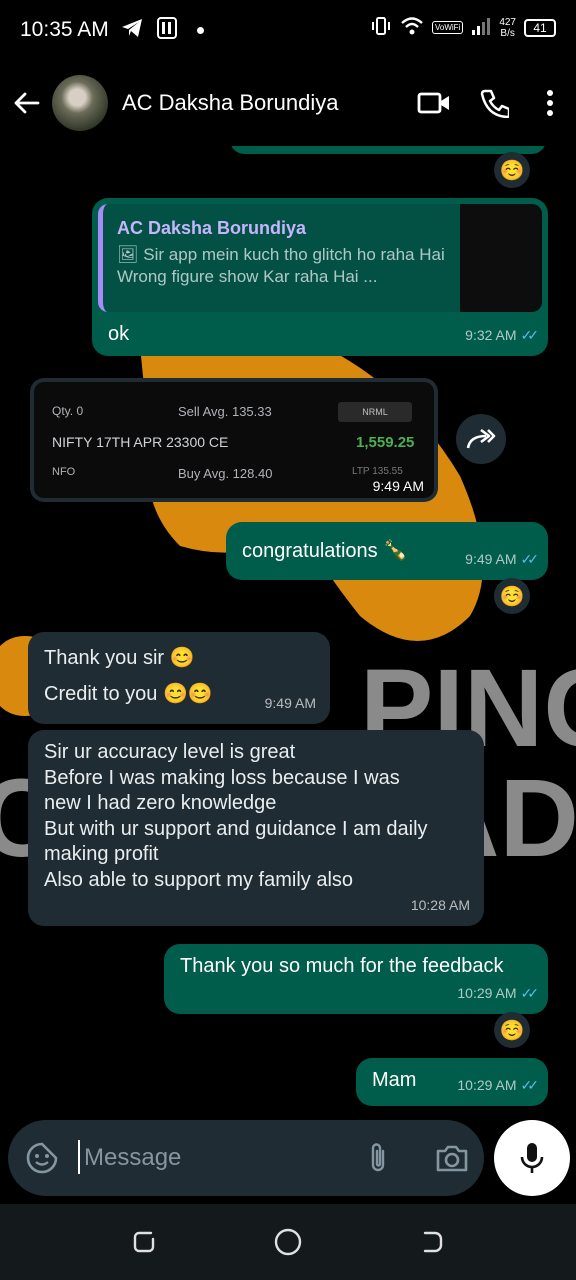  Describe the element at coordinates (225, 411) in the screenshot. I see `position-sell-avg: Sell Avg. 135.33` at that location.